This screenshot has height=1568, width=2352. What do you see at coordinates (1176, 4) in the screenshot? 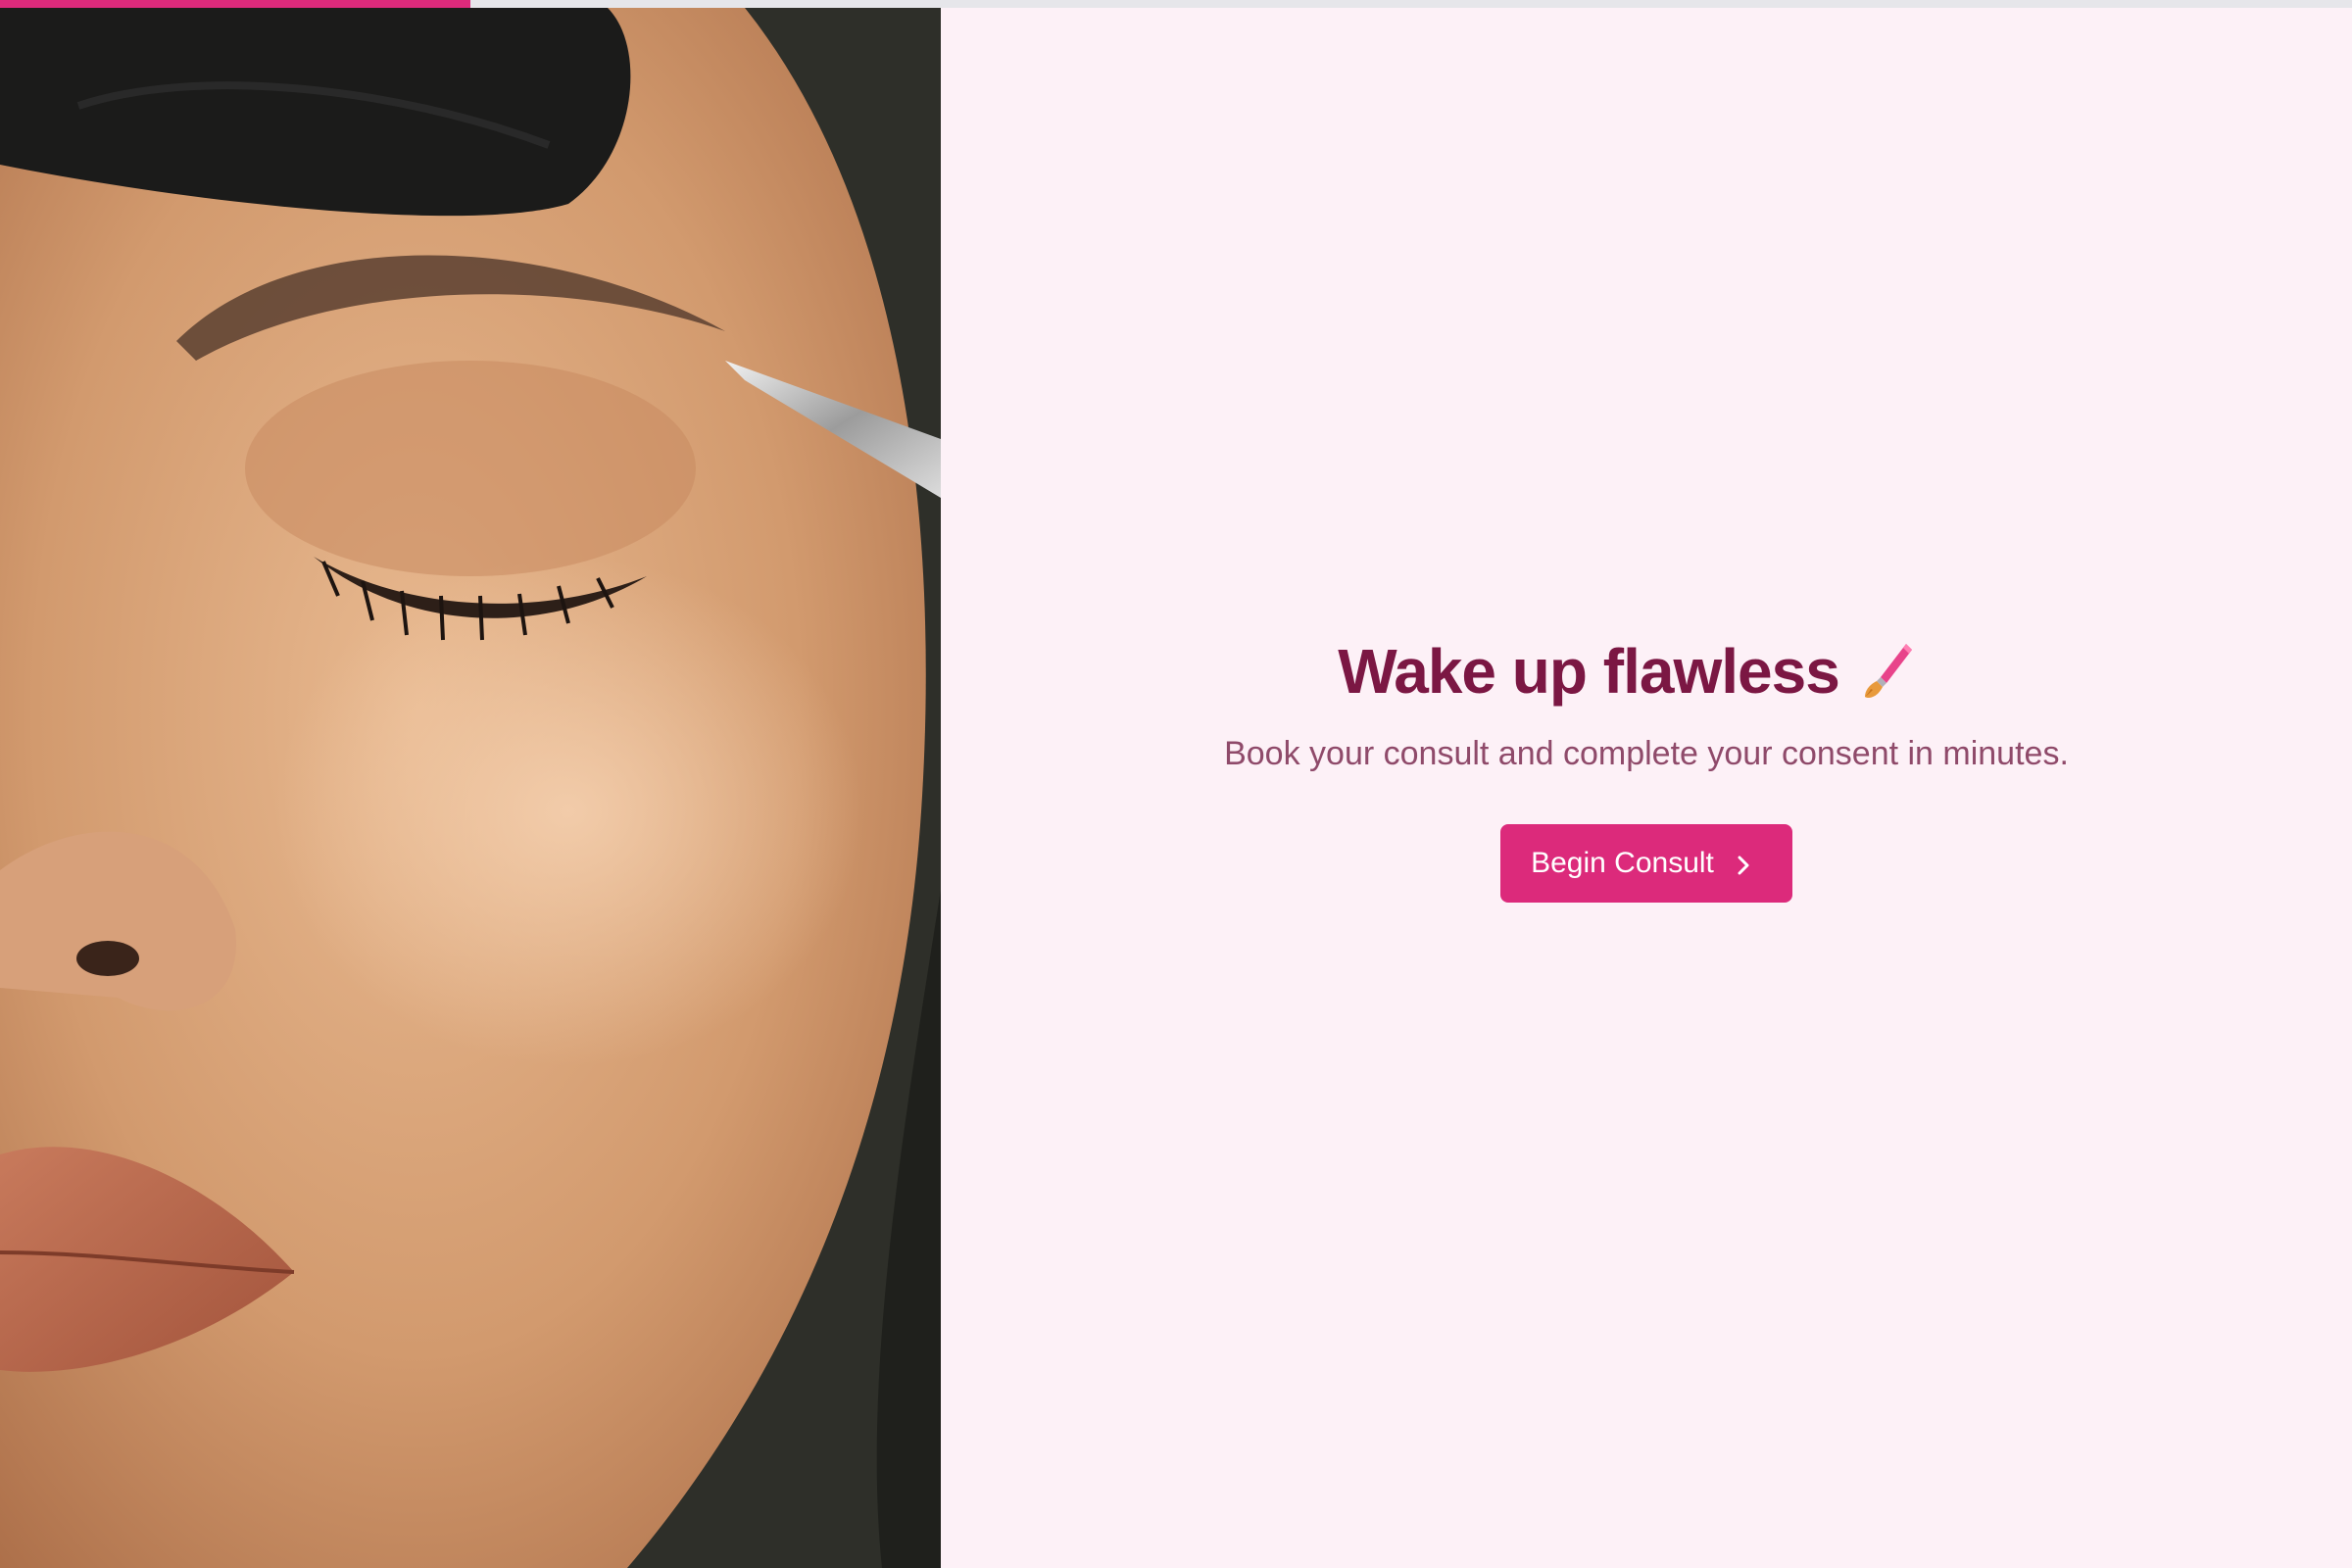
I see `progress-bar` at bounding box center [1176, 4].